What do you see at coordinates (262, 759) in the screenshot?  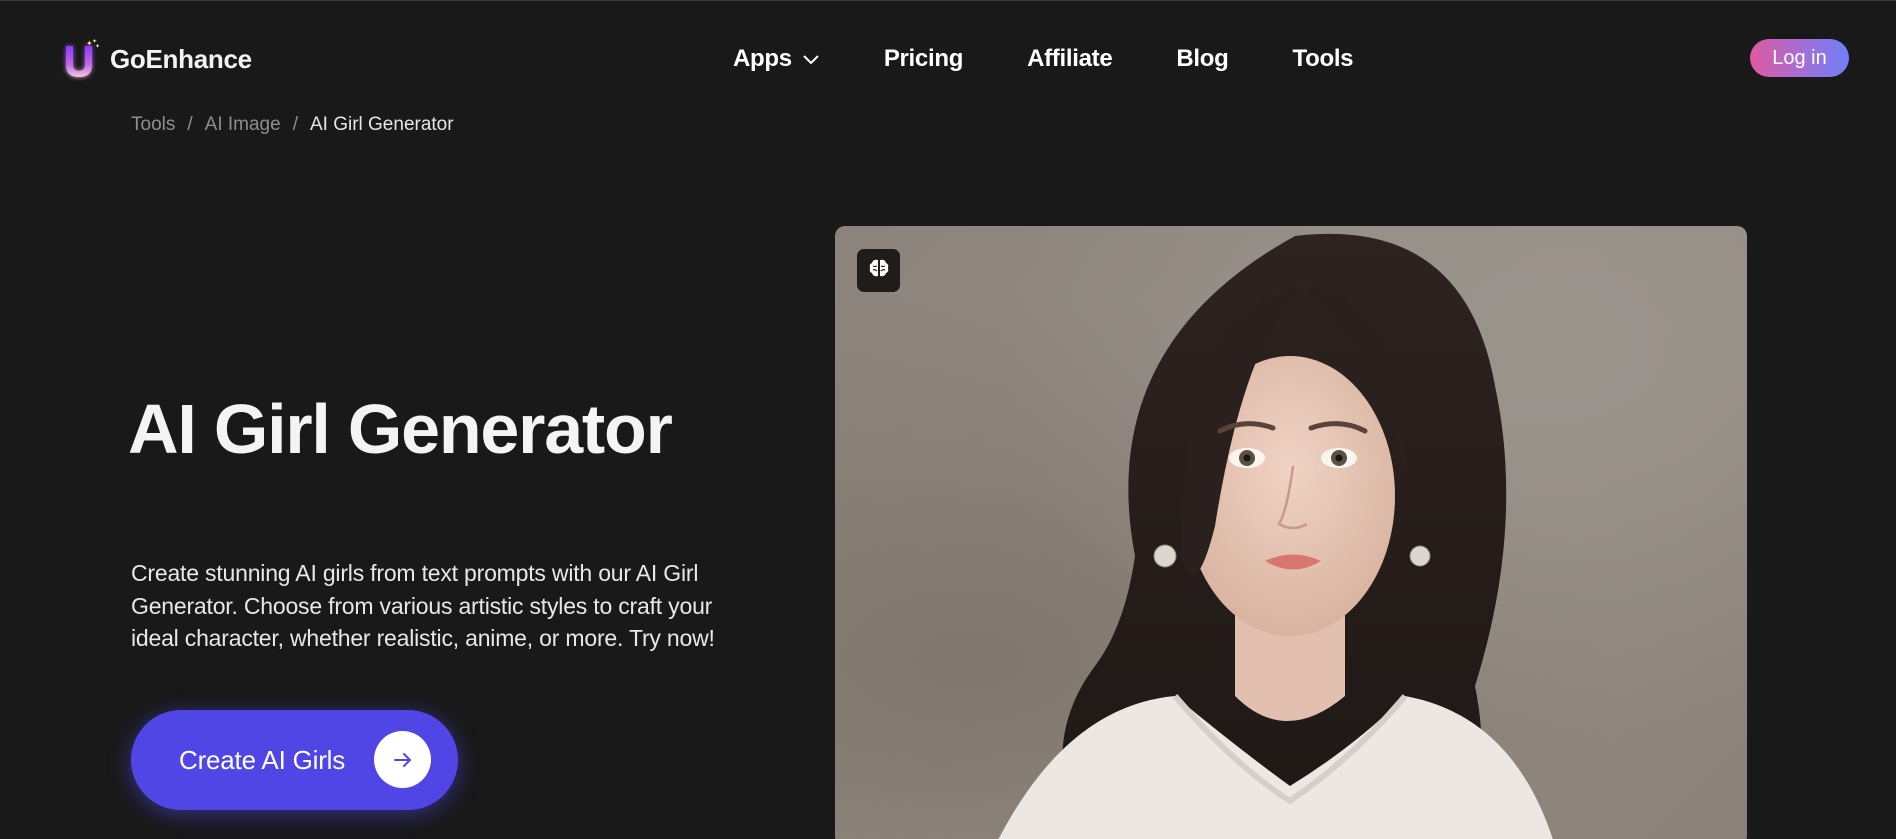 I see `cta-label: Create AI Girls` at bounding box center [262, 759].